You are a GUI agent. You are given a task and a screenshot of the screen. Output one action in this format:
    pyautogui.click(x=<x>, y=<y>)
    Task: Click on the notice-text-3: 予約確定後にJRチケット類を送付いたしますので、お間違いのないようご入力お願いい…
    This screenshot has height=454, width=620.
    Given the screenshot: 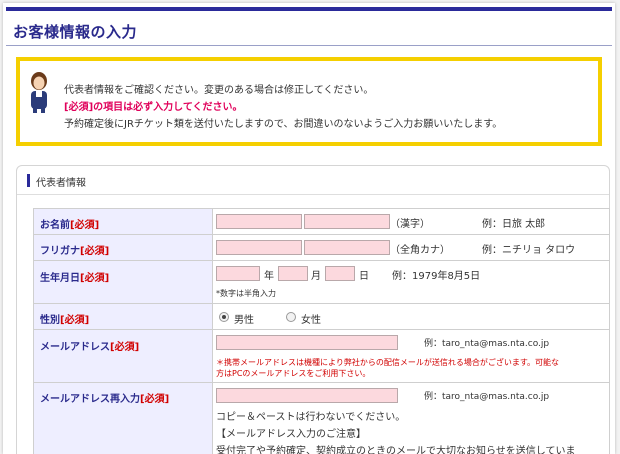 What is the action you would take?
    pyautogui.click(x=283, y=124)
    